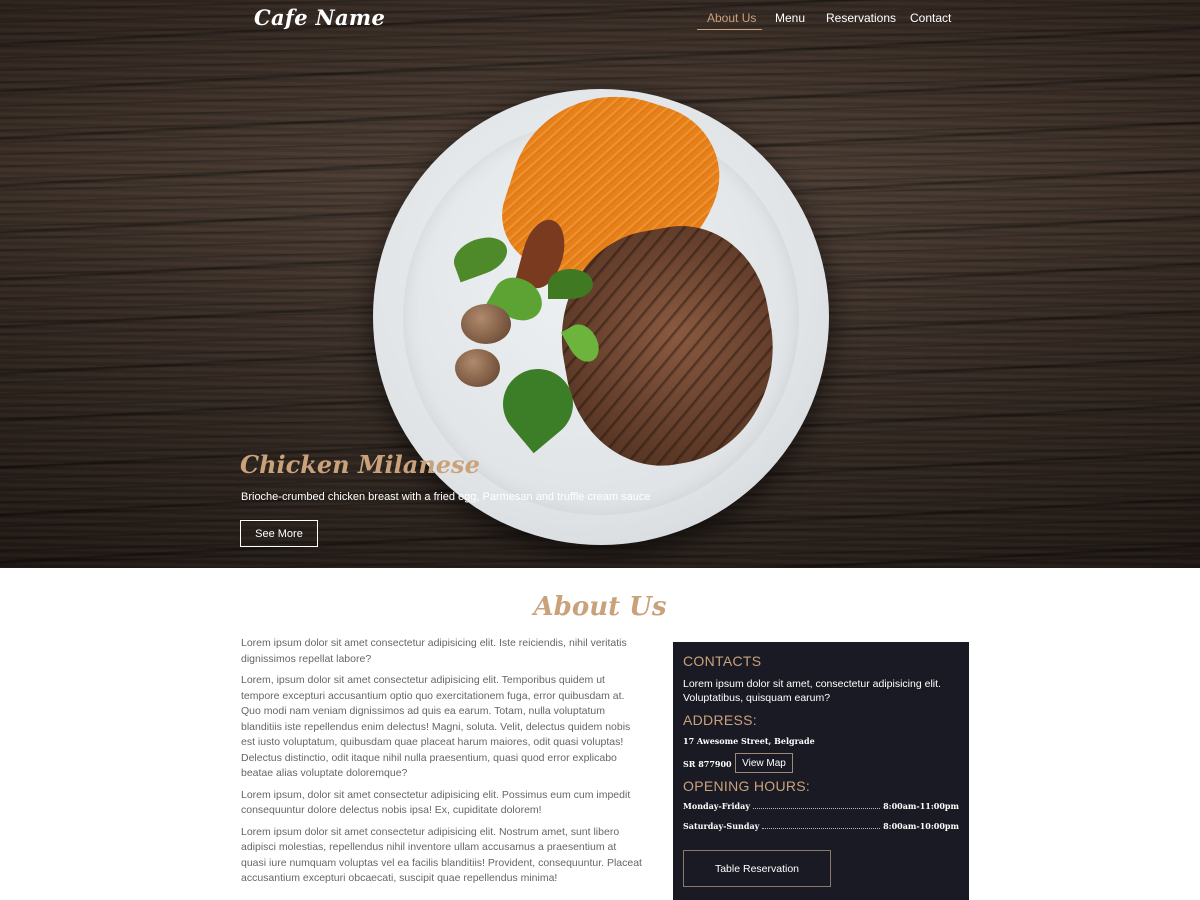 The image size is (1200, 900). I want to click on hero-dish-title: Chicken Milanese, so click(360, 464).